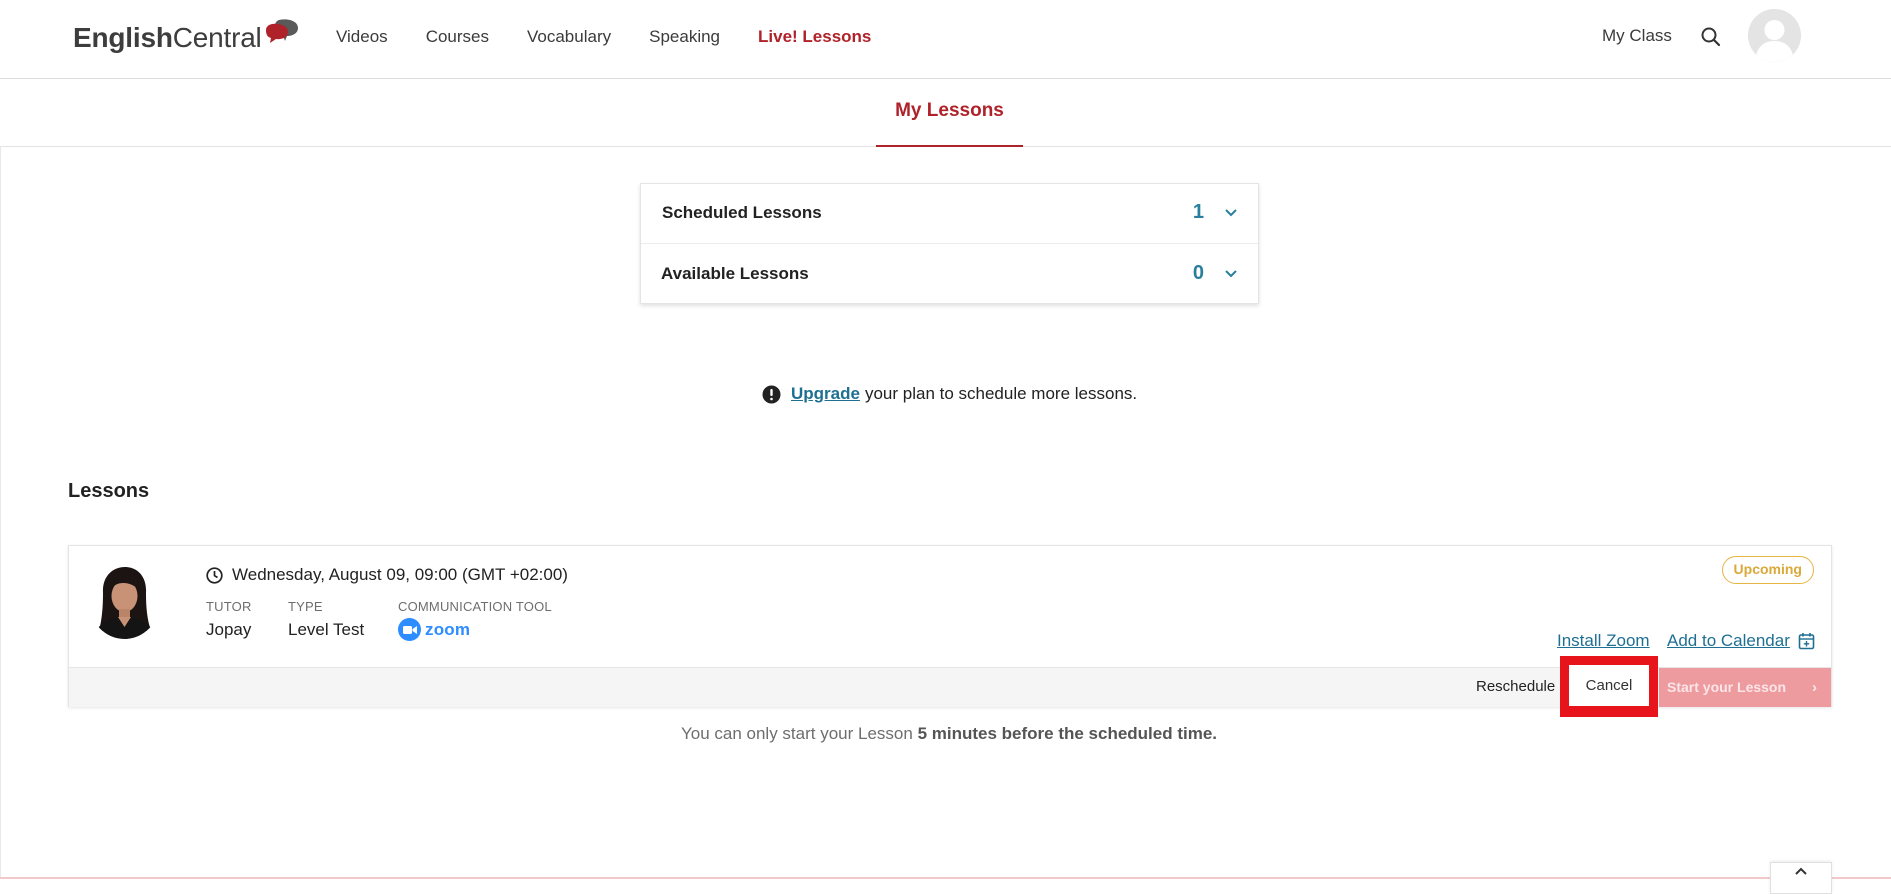 This screenshot has width=1891, height=894. What do you see at coordinates (409, 629) in the screenshot?
I see `zoom-camera-icon` at bounding box center [409, 629].